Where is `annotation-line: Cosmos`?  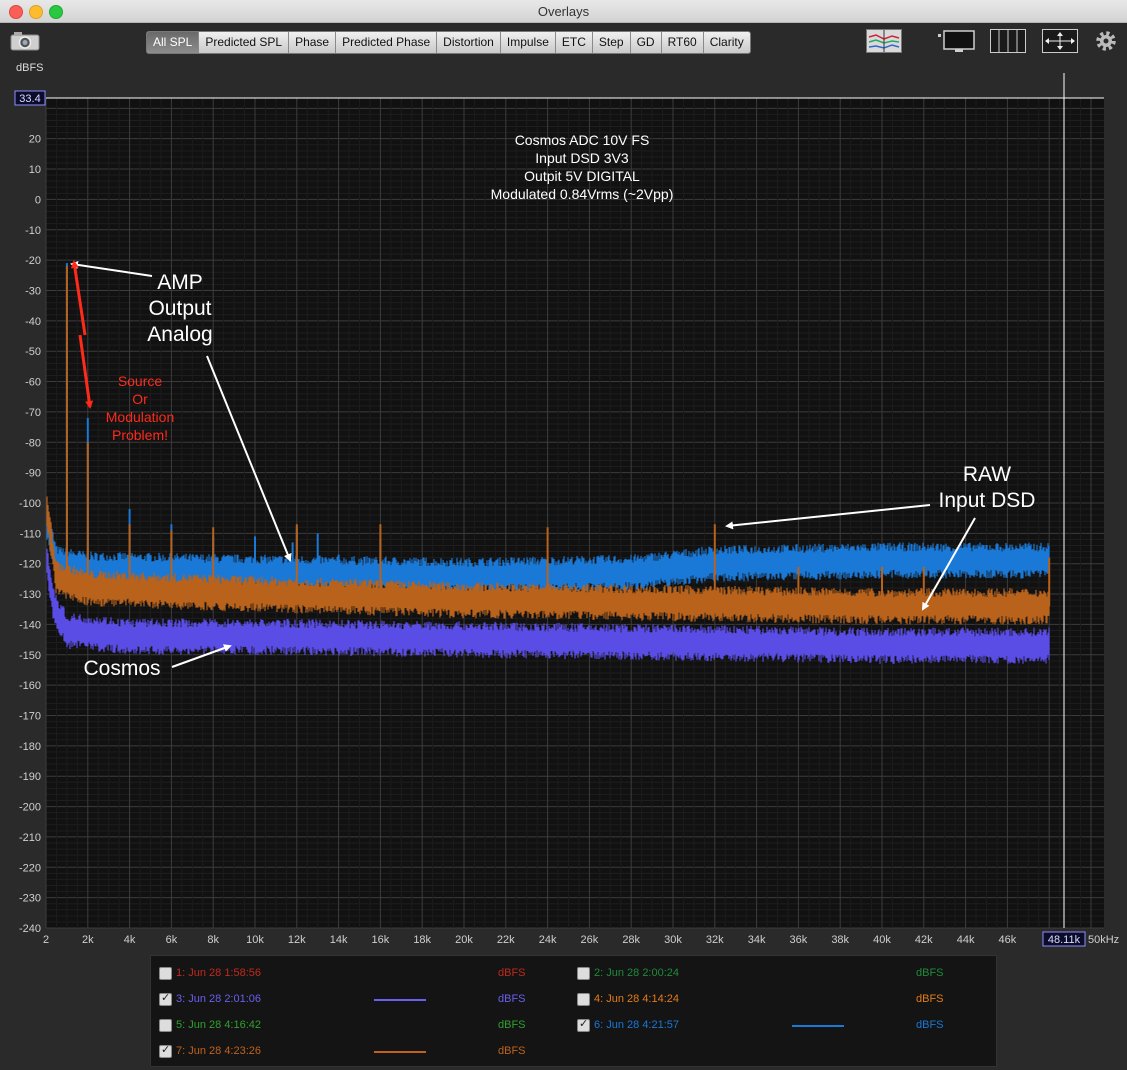 annotation-line: Cosmos is located at coordinates (121, 668).